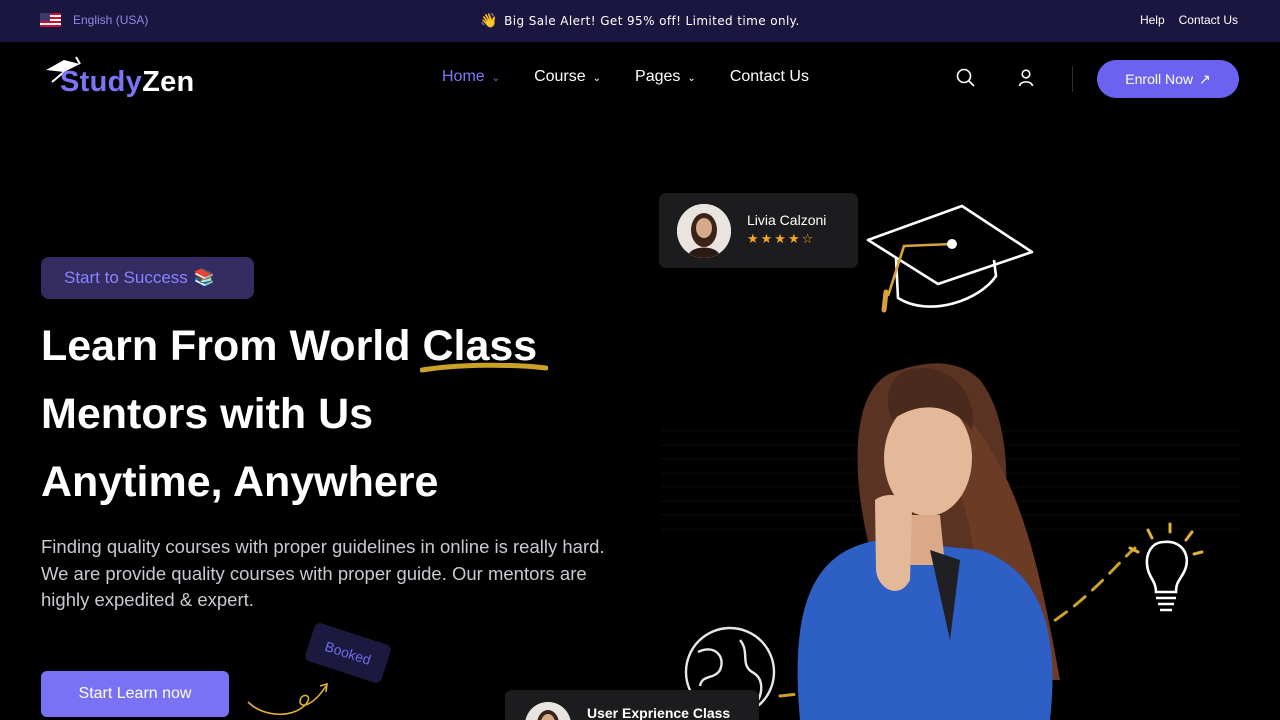 Image resolution: width=1280 pixels, height=720 pixels. Describe the element at coordinates (548, 711) in the screenshot. I see `instructor-avatar` at that location.